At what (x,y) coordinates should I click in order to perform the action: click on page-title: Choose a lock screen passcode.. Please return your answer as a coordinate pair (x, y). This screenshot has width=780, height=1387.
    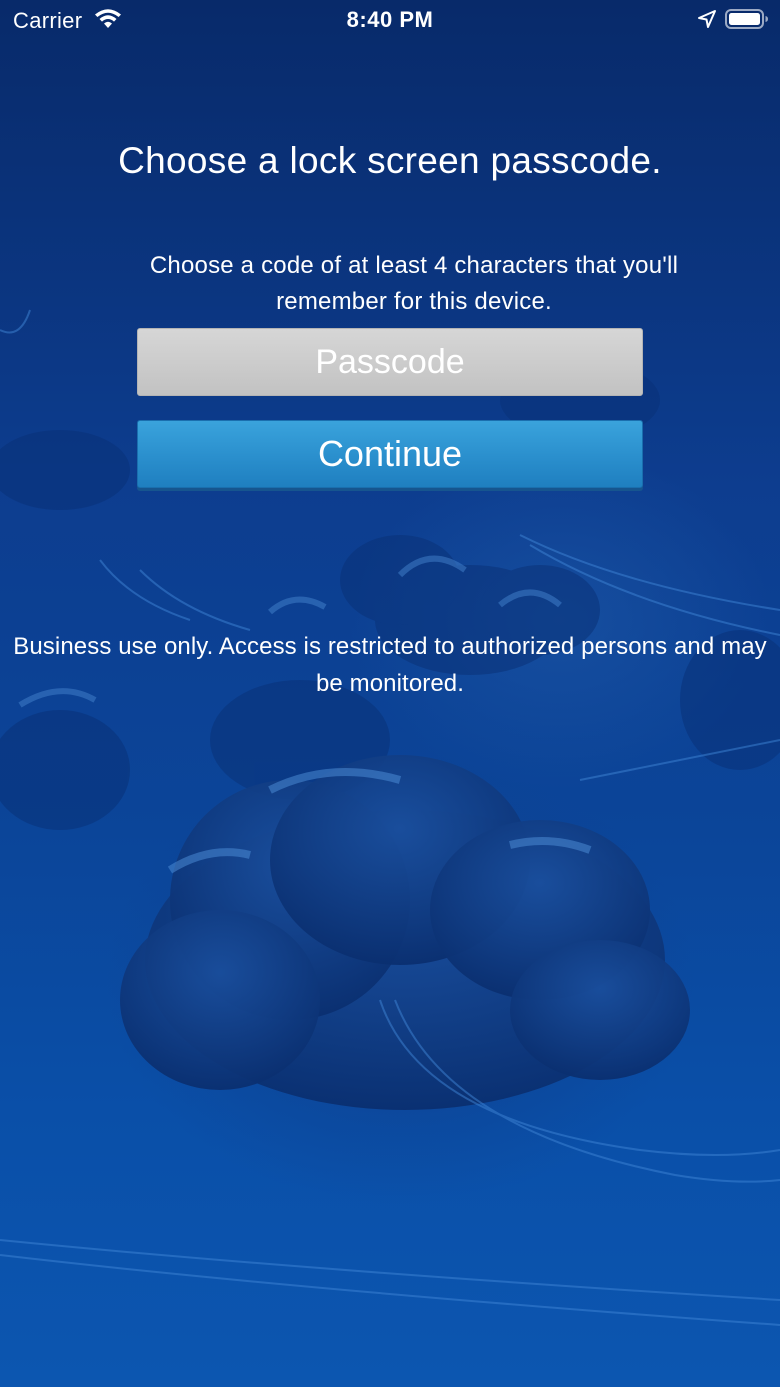
    Looking at the image, I should click on (390, 160).